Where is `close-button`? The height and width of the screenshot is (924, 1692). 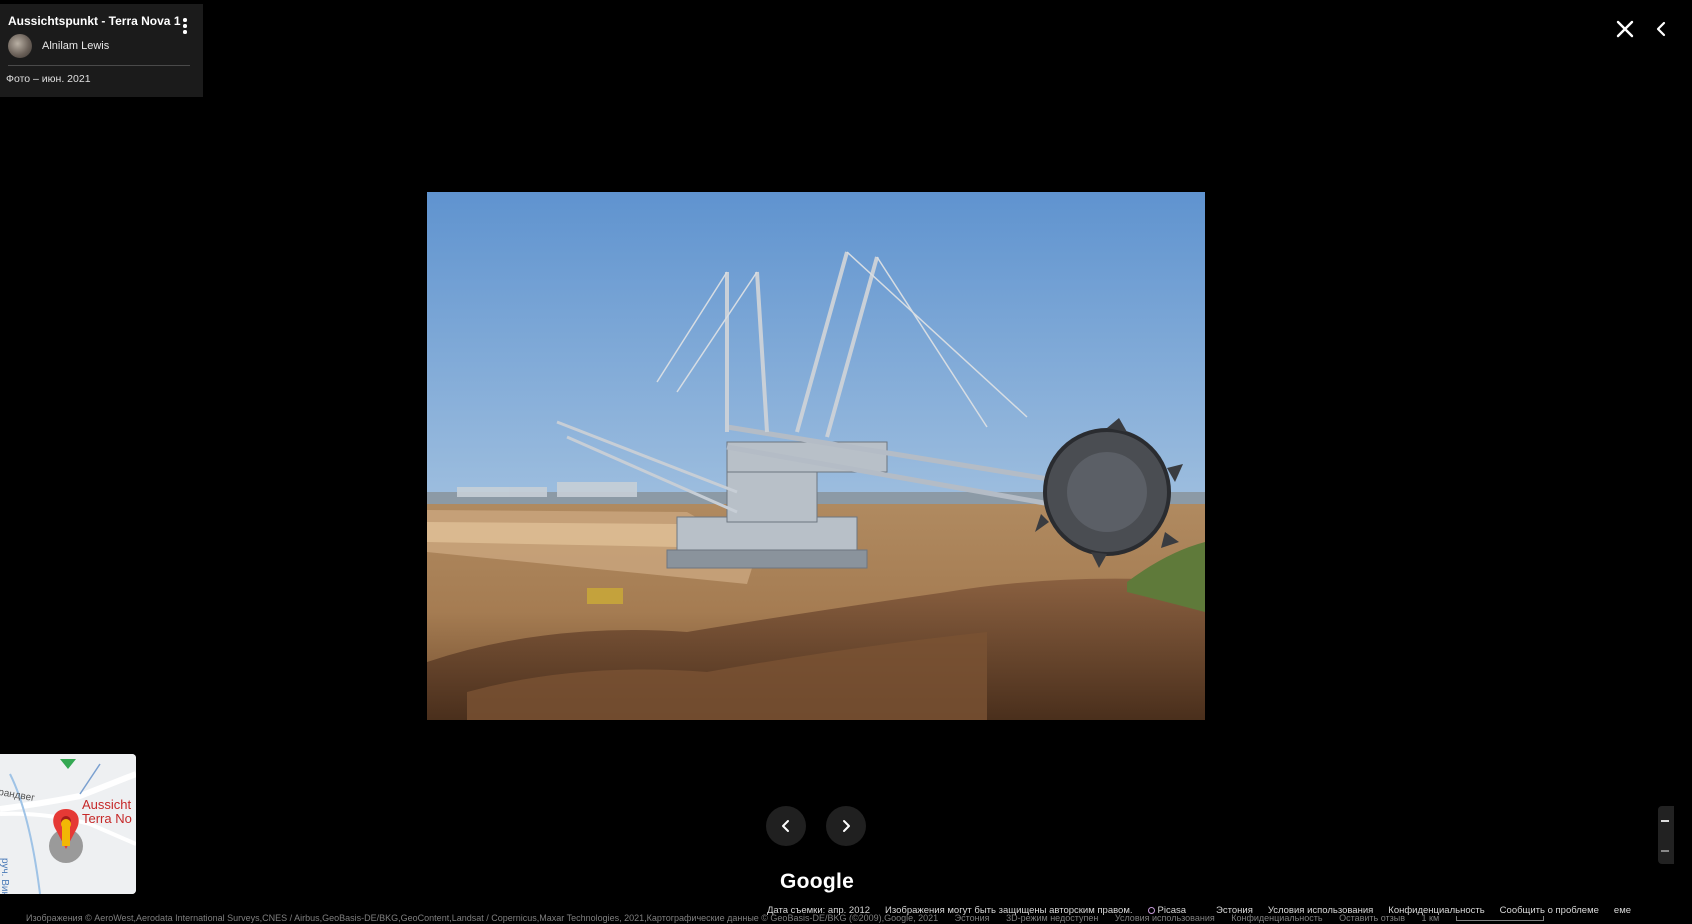
close-button is located at coordinates (1625, 29).